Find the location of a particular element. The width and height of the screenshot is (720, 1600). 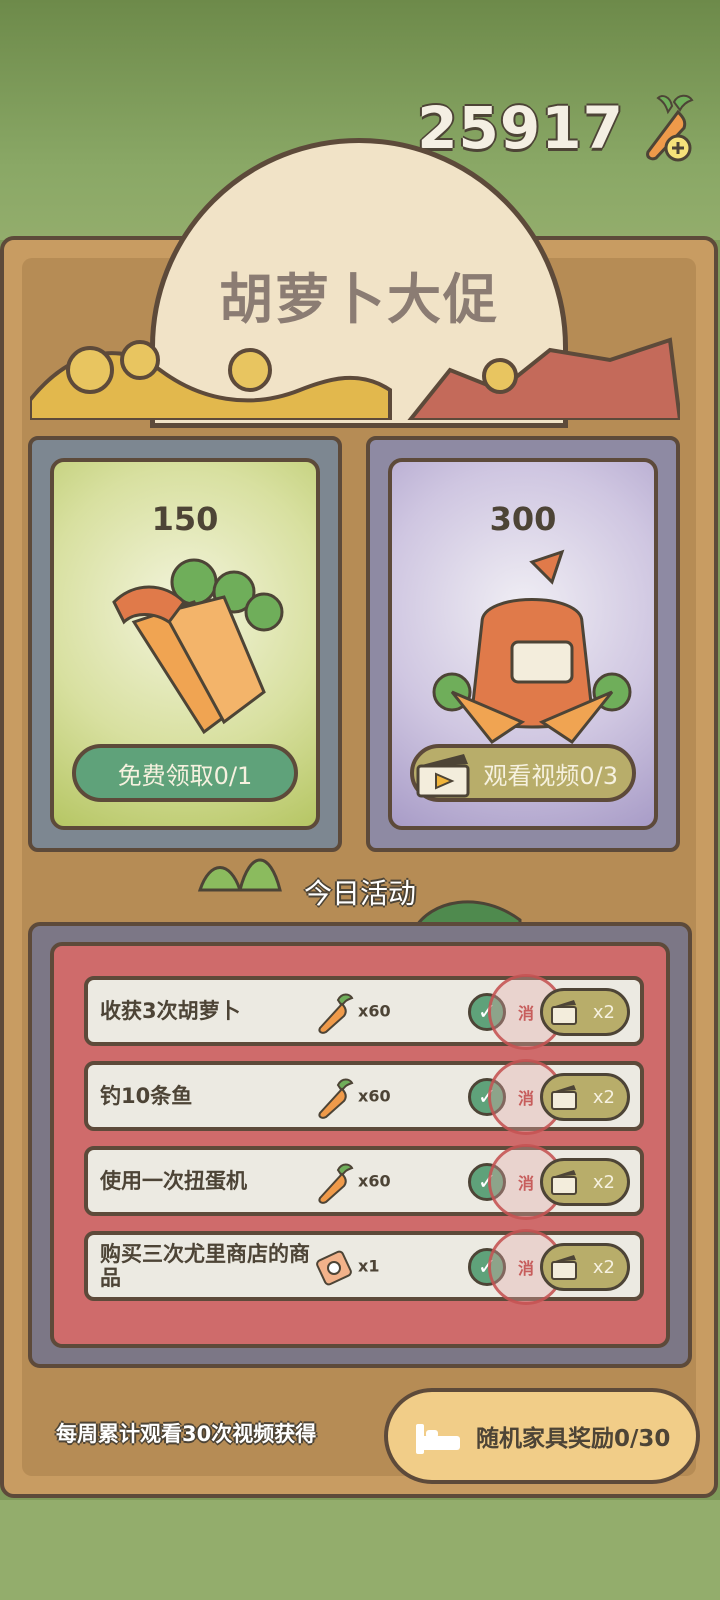

free-claim-button: 免费领取0/1 is located at coordinates (185, 773).